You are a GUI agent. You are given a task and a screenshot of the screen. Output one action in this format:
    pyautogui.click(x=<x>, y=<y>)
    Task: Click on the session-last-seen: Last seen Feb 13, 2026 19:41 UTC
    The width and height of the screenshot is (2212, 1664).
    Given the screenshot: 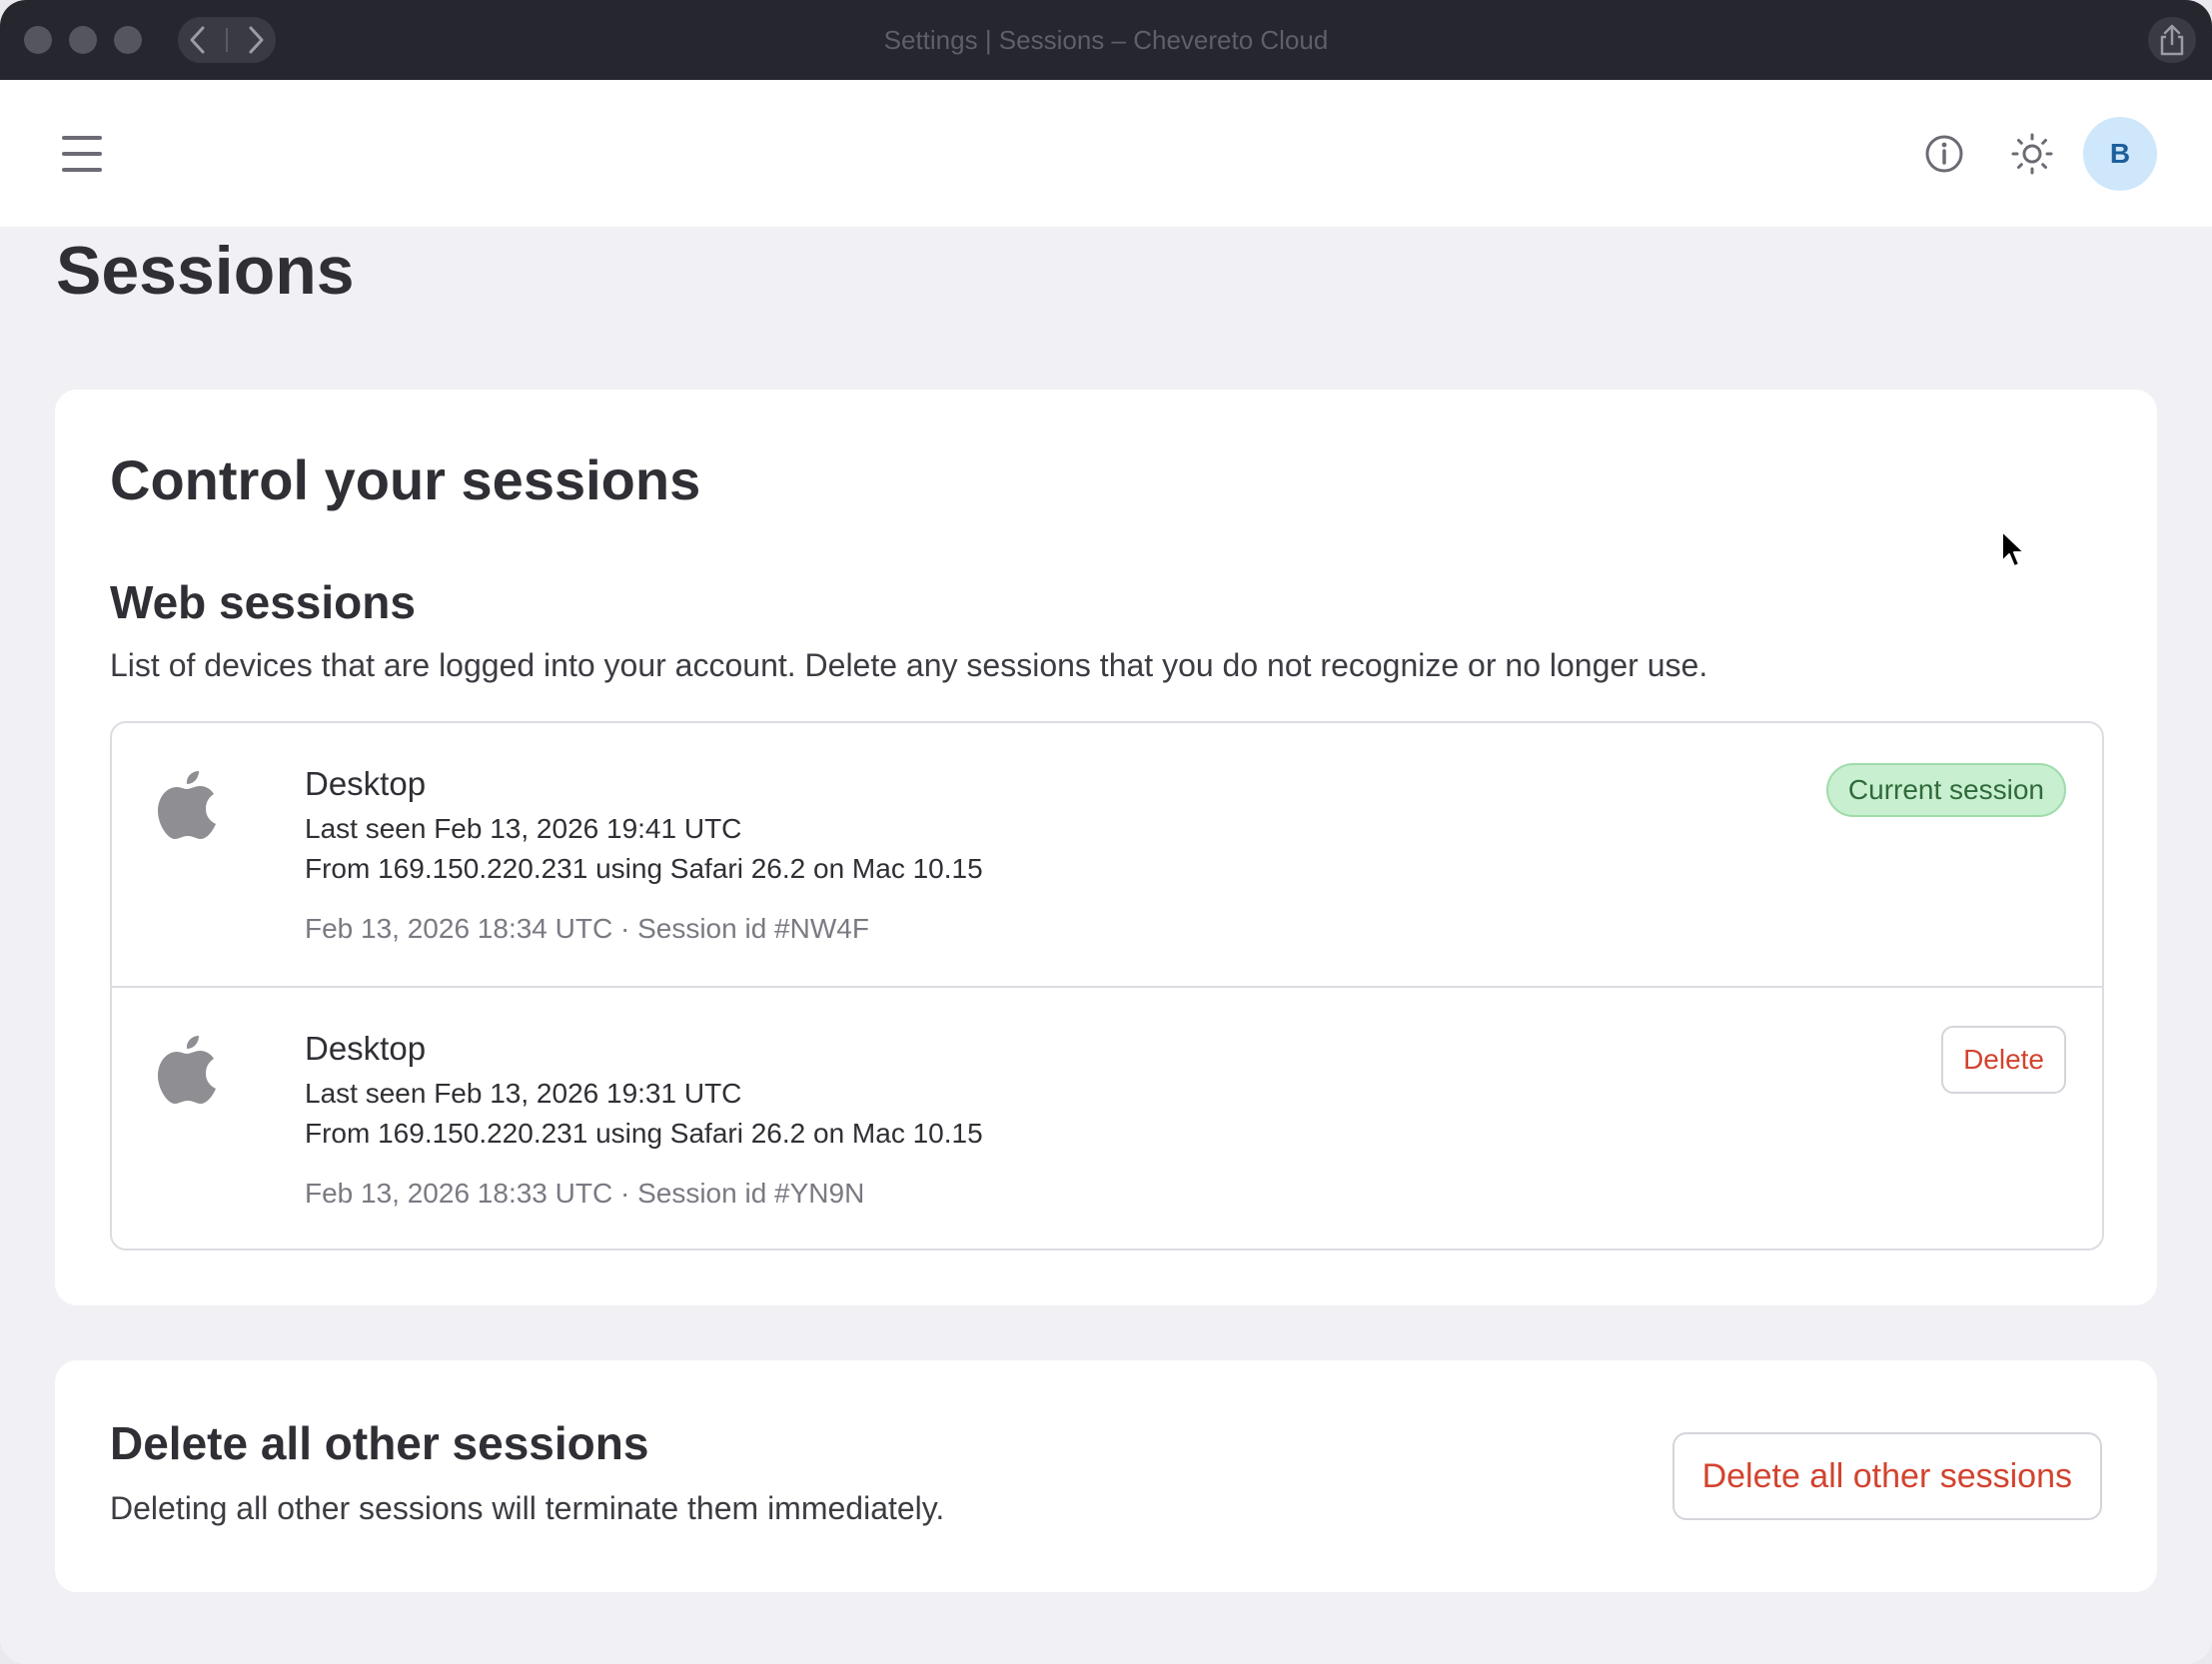 What is the action you would take?
    pyautogui.click(x=523, y=828)
    